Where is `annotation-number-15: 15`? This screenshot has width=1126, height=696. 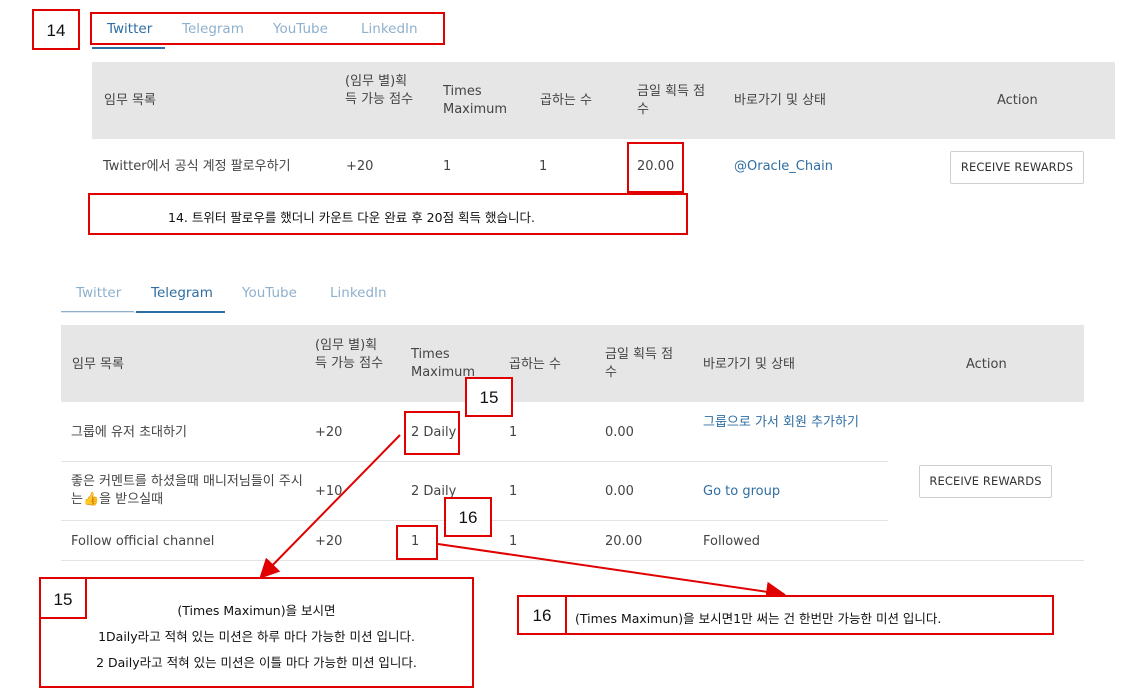 annotation-number-15: 15 is located at coordinates (489, 397).